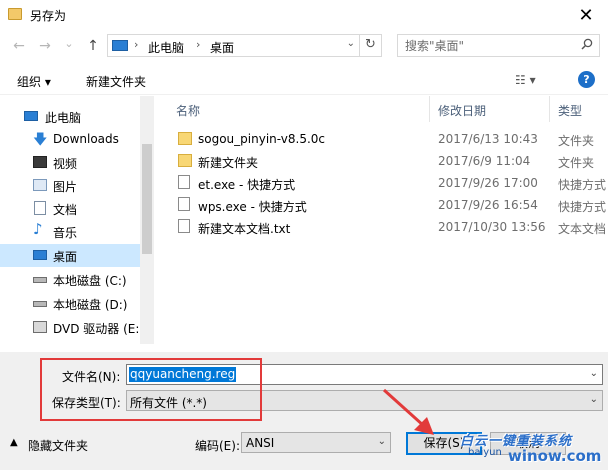  Describe the element at coordinates (63, 118) in the screenshot. I see `sidebar-item-label: 此电脑` at that location.